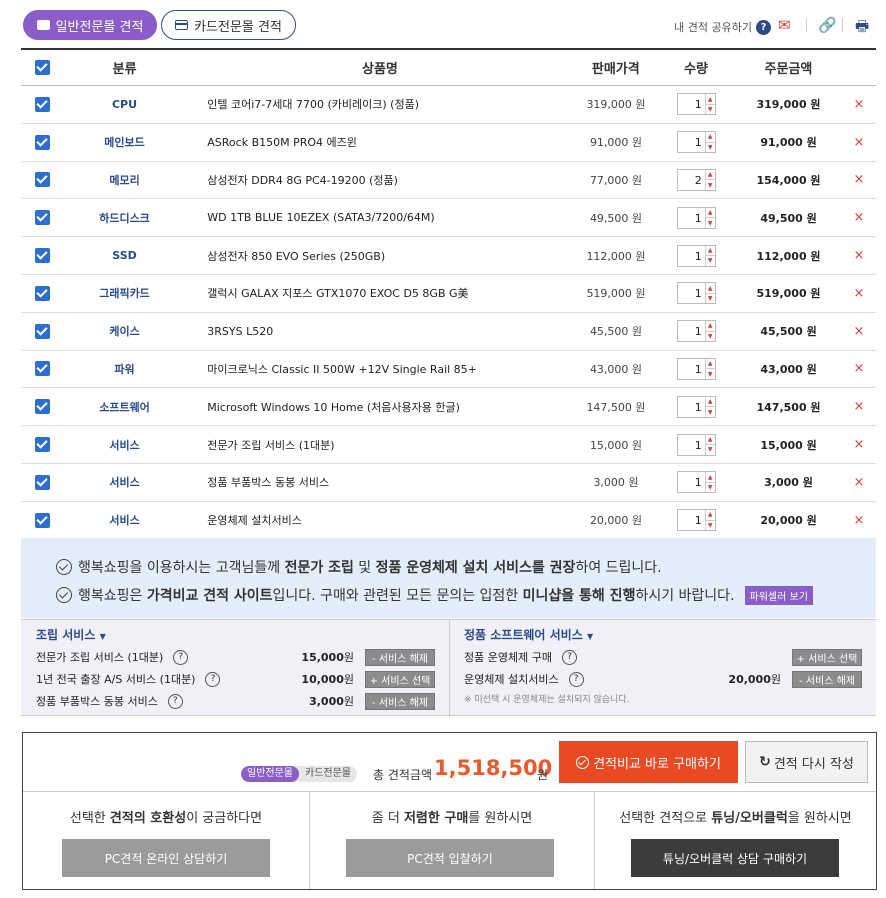 Image resolution: width=886 pixels, height=898 pixels. What do you see at coordinates (735, 858) in the screenshot?
I see `tuning-consult-button: 튜닝/오버클럭 상담 구매하기` at bounding box center [735, 858].